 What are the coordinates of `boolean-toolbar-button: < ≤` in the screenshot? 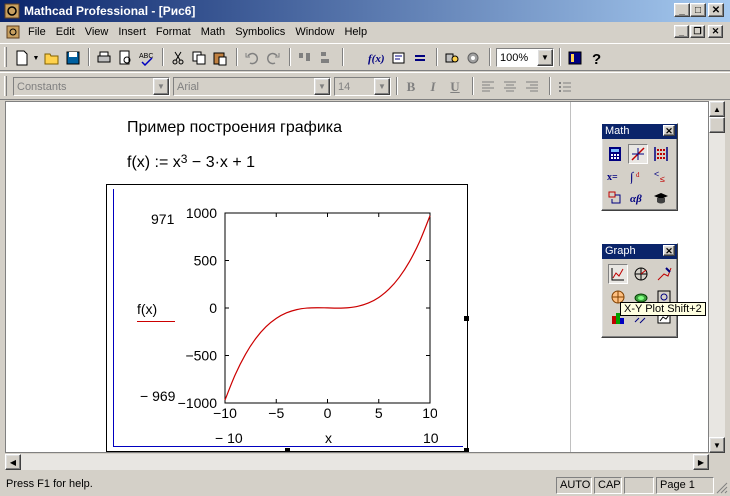 It's located at (661, 176).